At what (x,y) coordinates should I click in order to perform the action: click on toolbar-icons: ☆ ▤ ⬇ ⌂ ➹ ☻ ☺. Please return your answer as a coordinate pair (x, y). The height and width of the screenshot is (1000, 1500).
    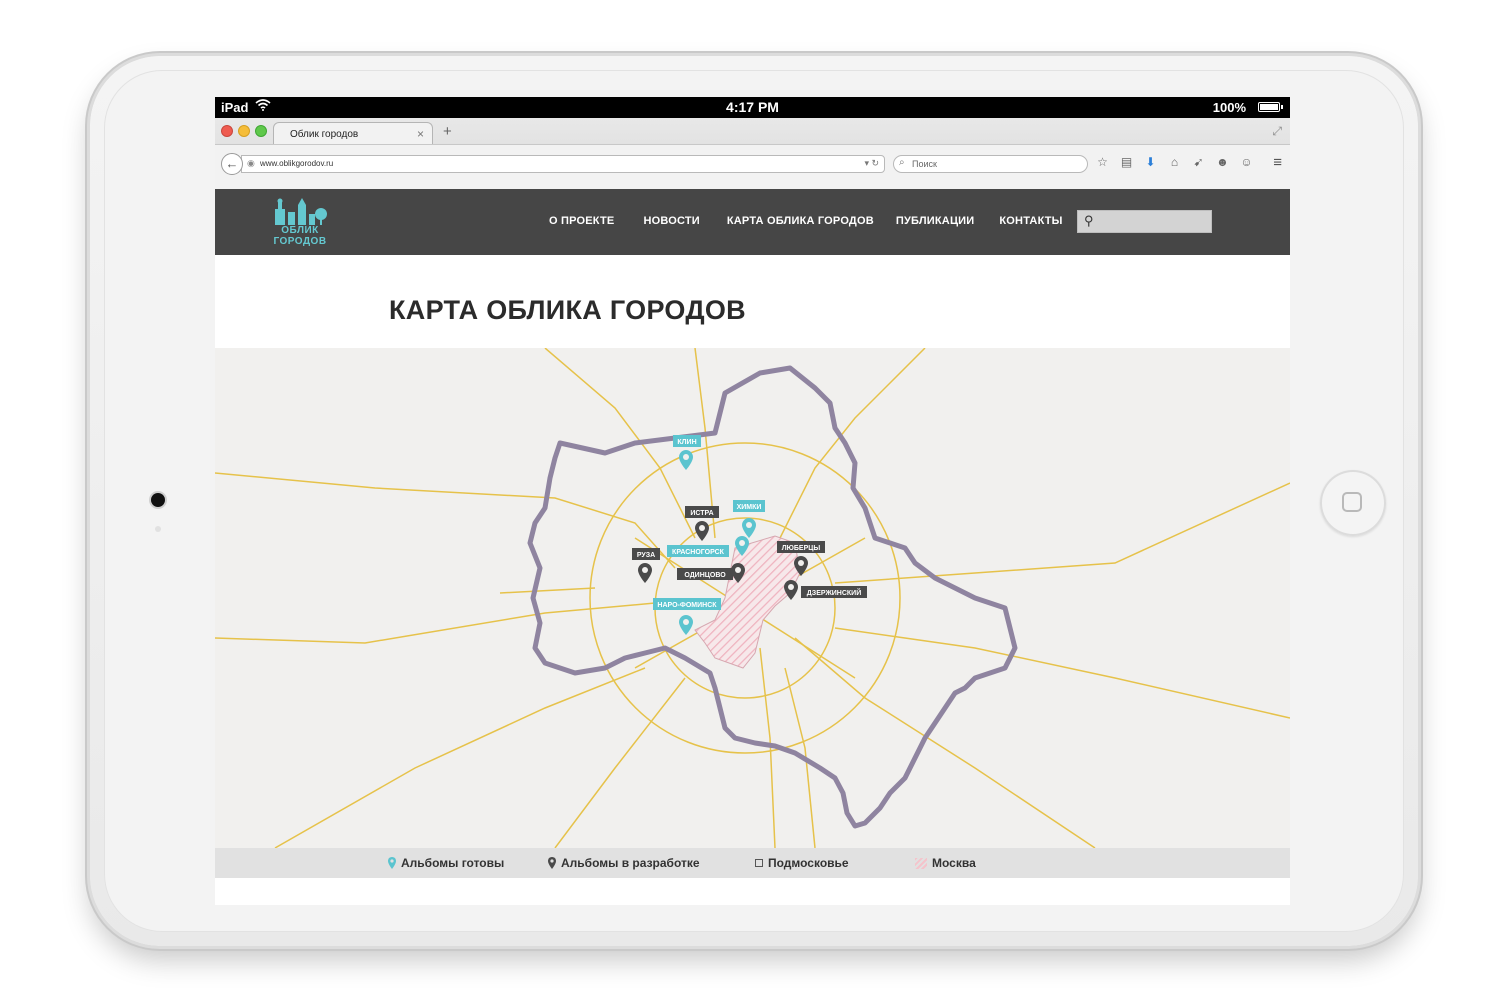
    Looking at the image, I should click on (1174, 162).